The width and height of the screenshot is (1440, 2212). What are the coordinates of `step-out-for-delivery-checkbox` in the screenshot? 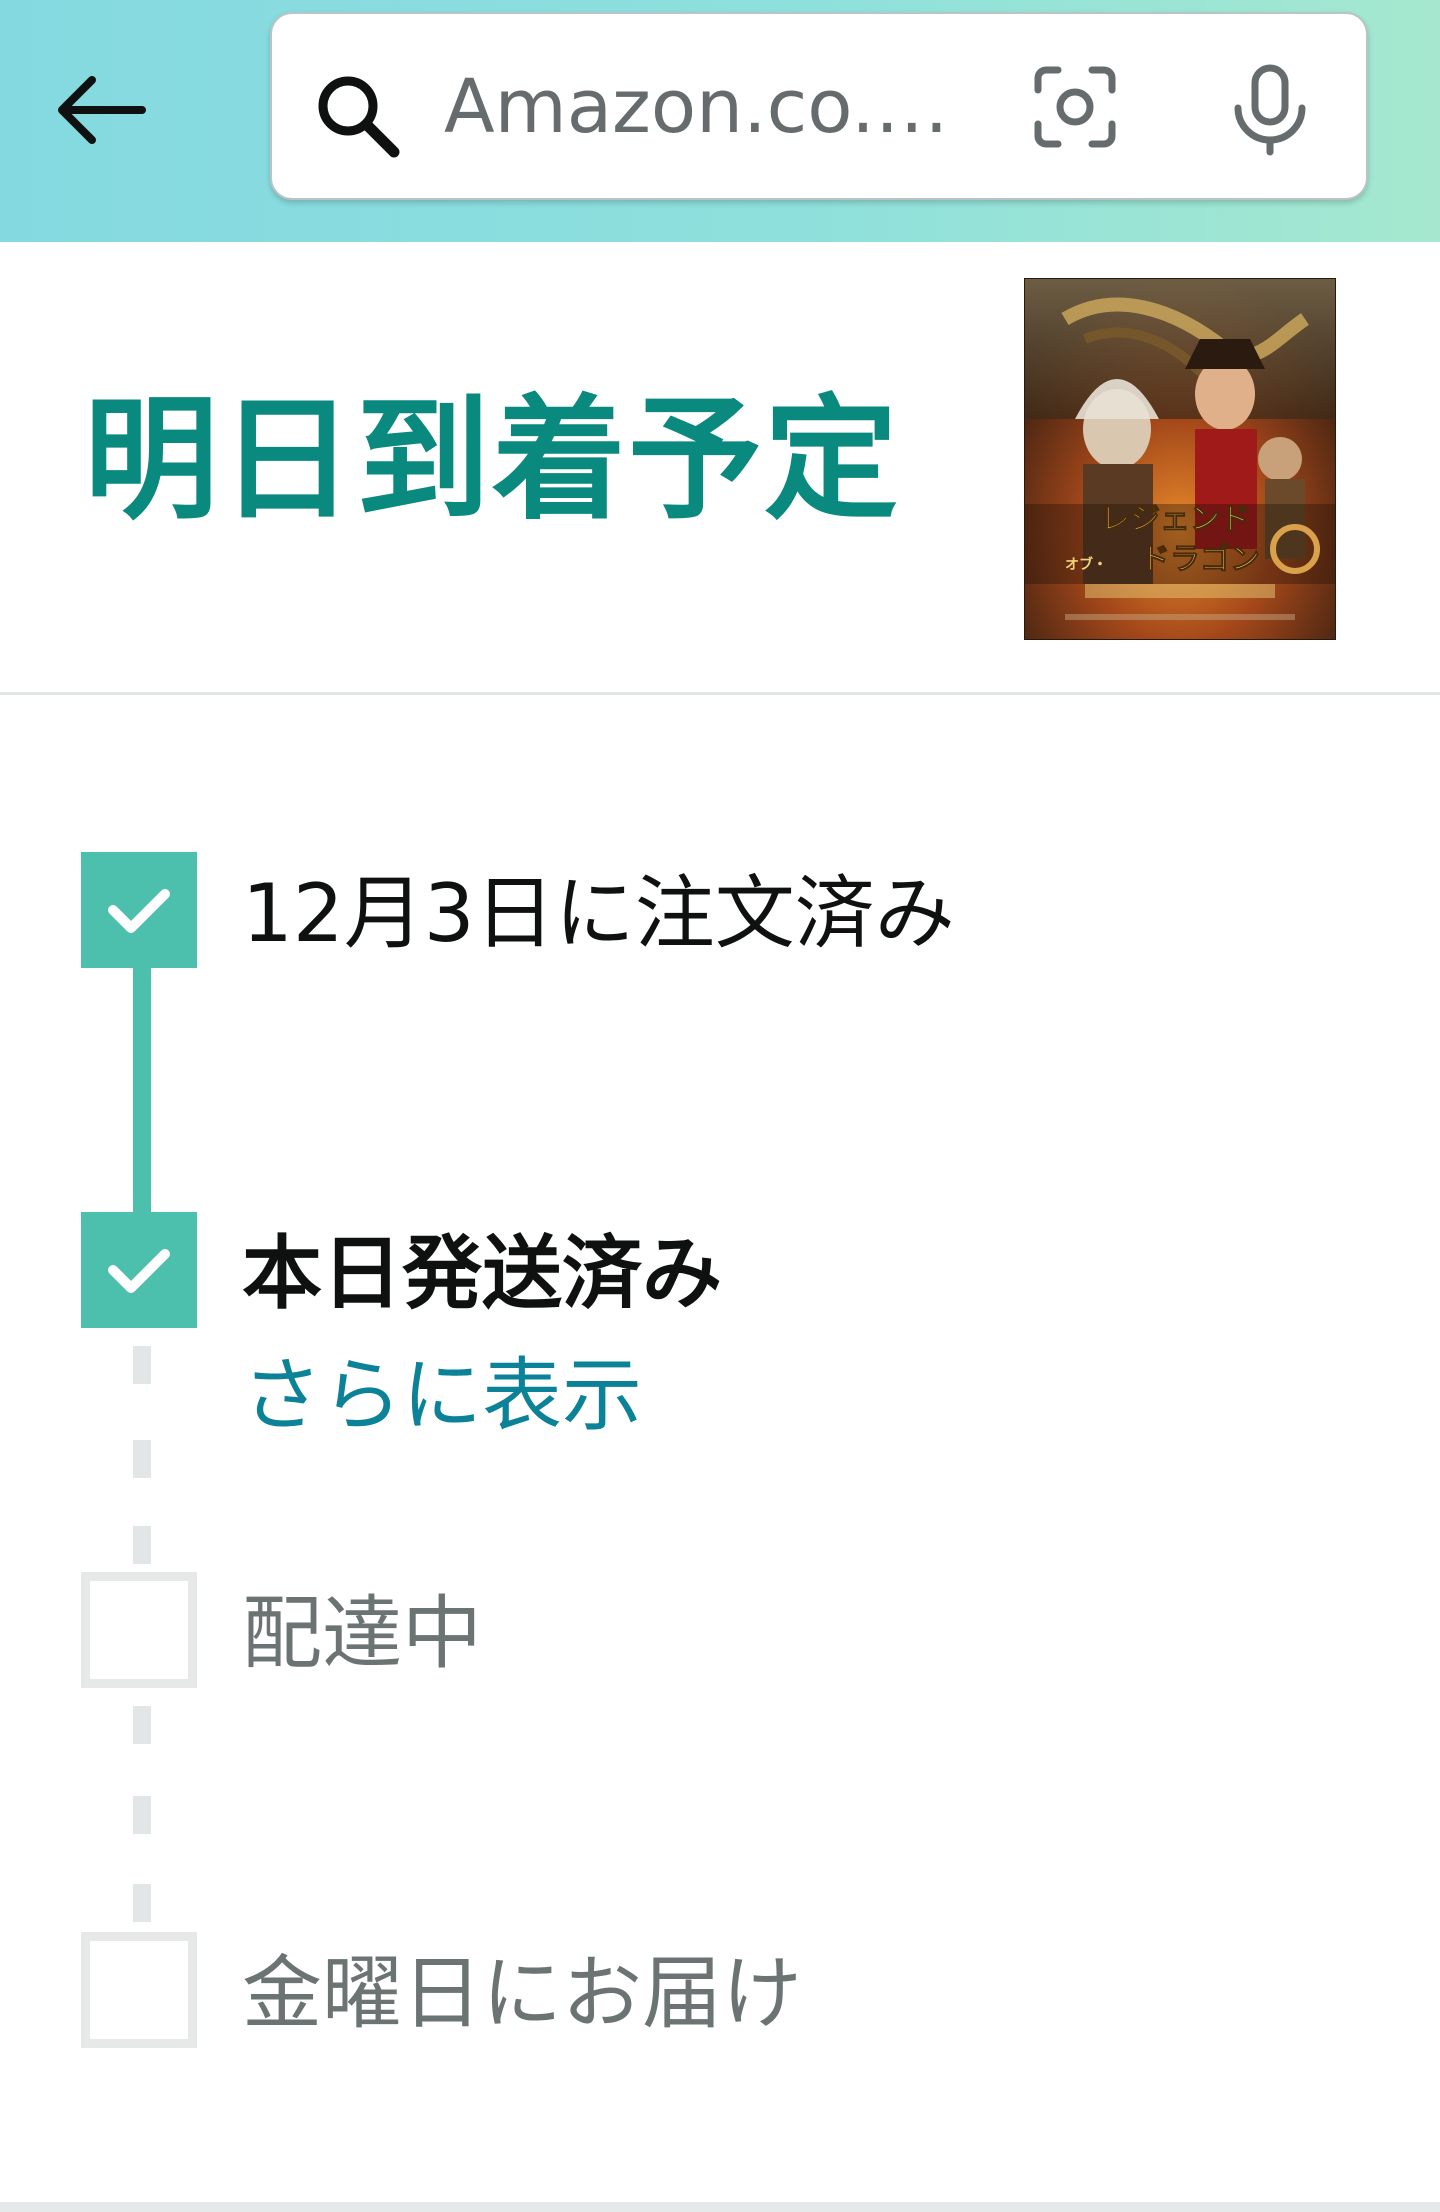 It's located at (139, 1630).